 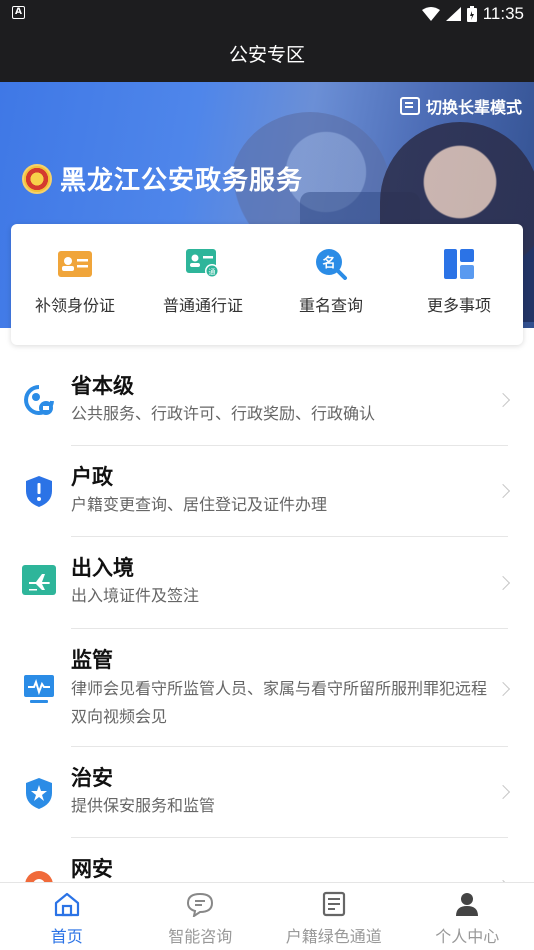 What do you see at coordinates (199, 504) in the screenshot?
I see `service-description: 户籍变更查询、居住登记及证件办理` at bounding box center [199, 504].